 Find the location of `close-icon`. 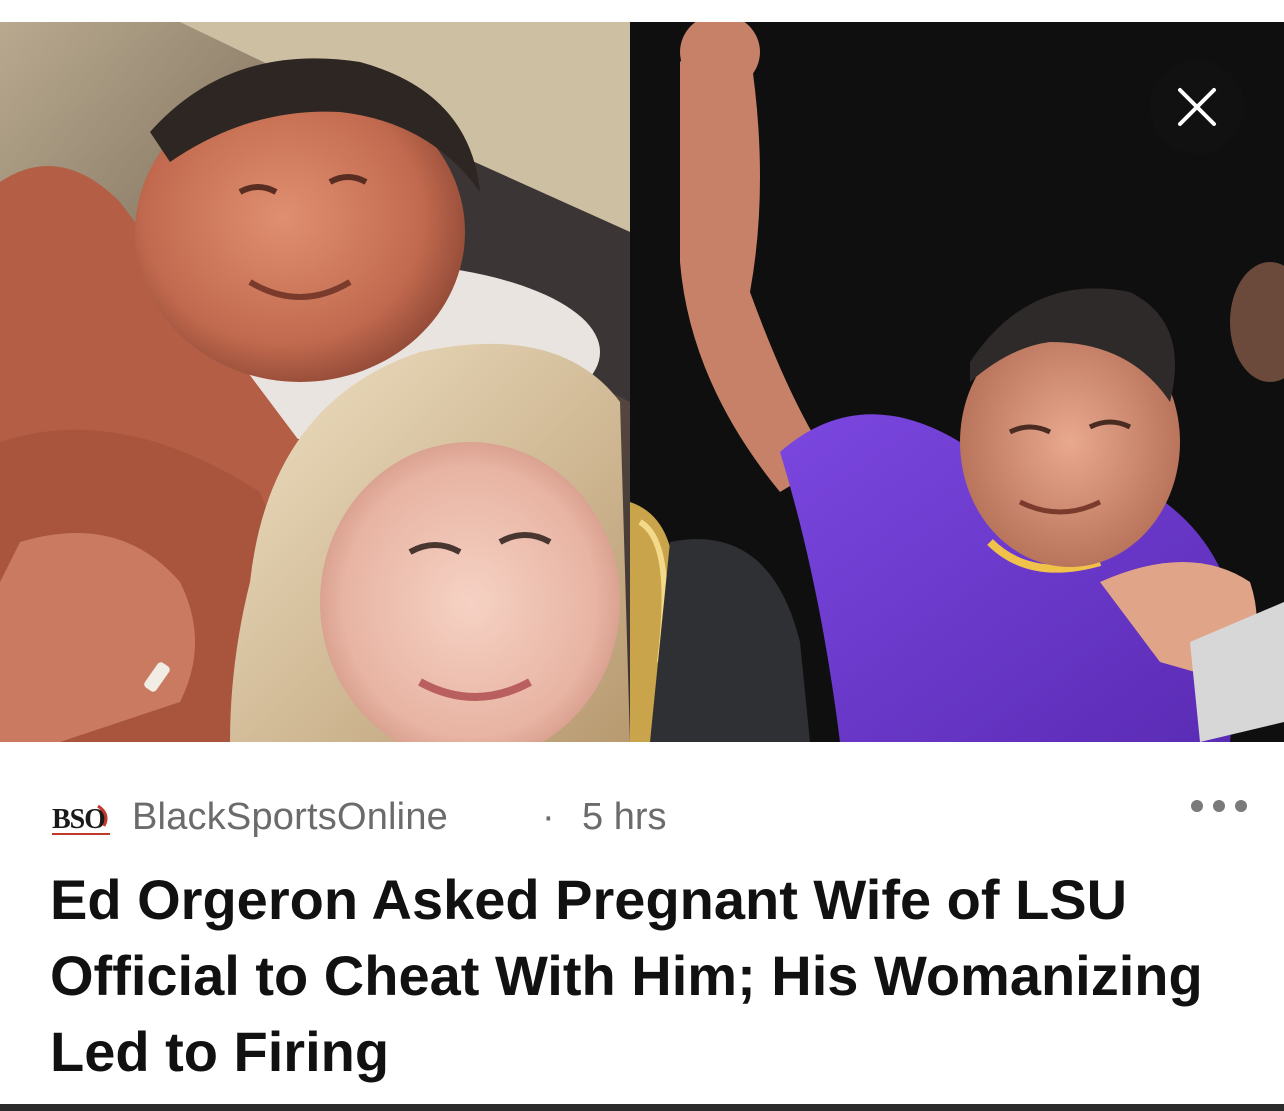

close-icon is located at coordinates (1197, 107).